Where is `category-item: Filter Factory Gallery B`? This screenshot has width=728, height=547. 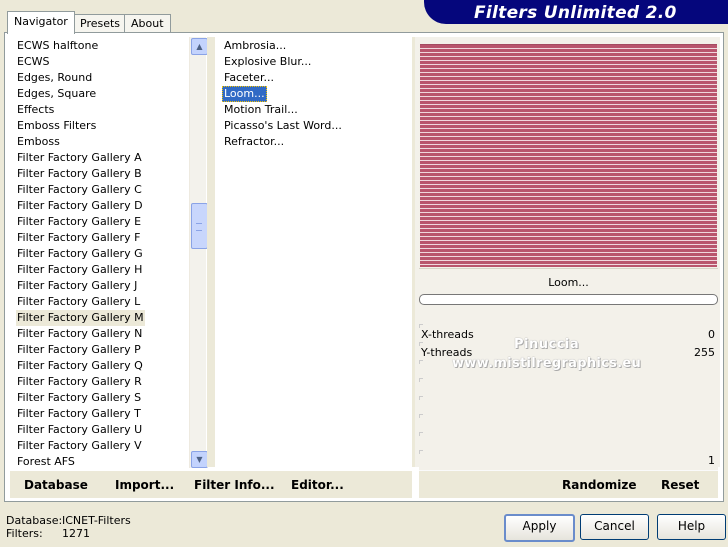
category-item: Filter Factory Gallery B is located at coordinates (79, 174).